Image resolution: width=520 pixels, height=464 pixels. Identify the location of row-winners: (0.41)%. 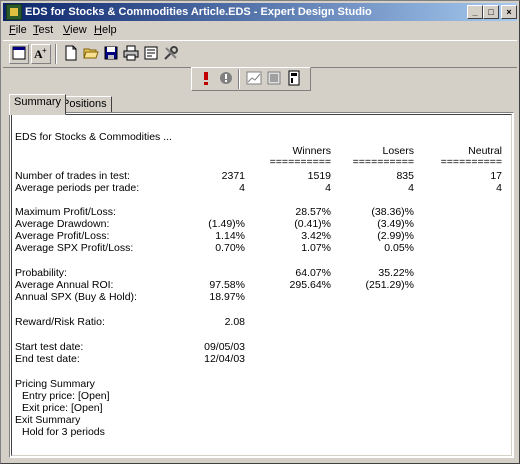
(312, 224).